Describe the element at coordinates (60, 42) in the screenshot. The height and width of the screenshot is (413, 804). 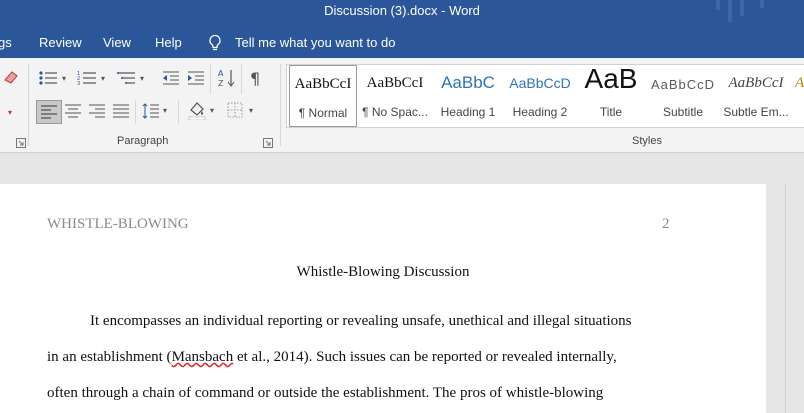
I see `tab-review: Review` at that location.